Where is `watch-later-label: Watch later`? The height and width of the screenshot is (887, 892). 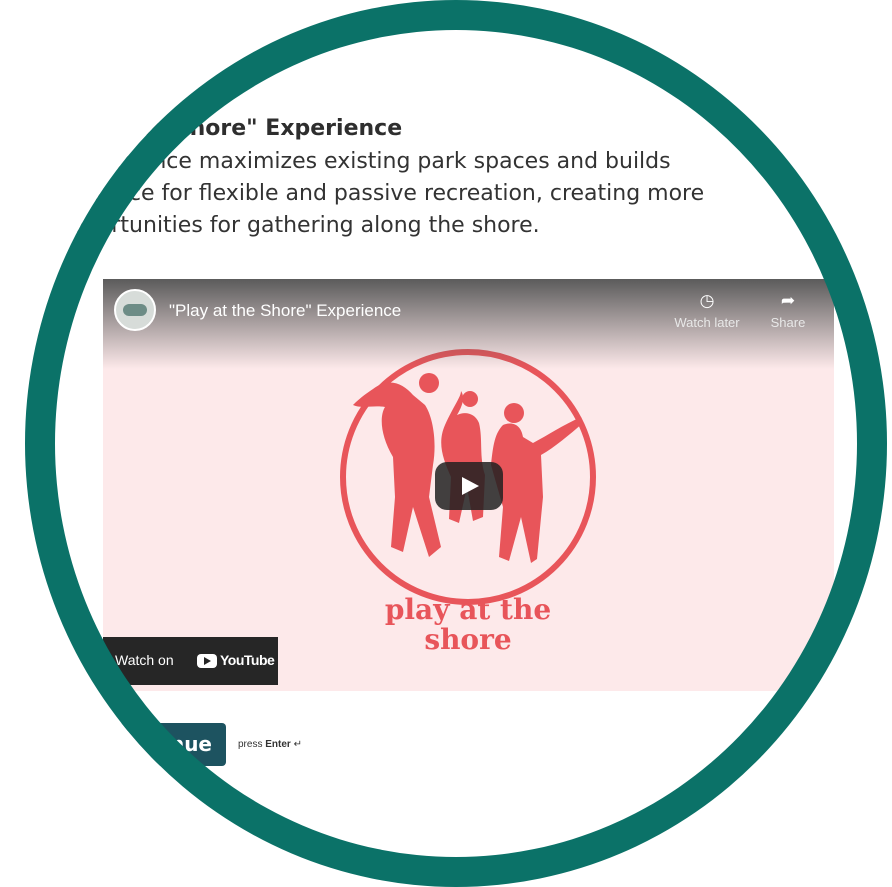 watch-later-label: Watch later is located at coordinates (707, 322).